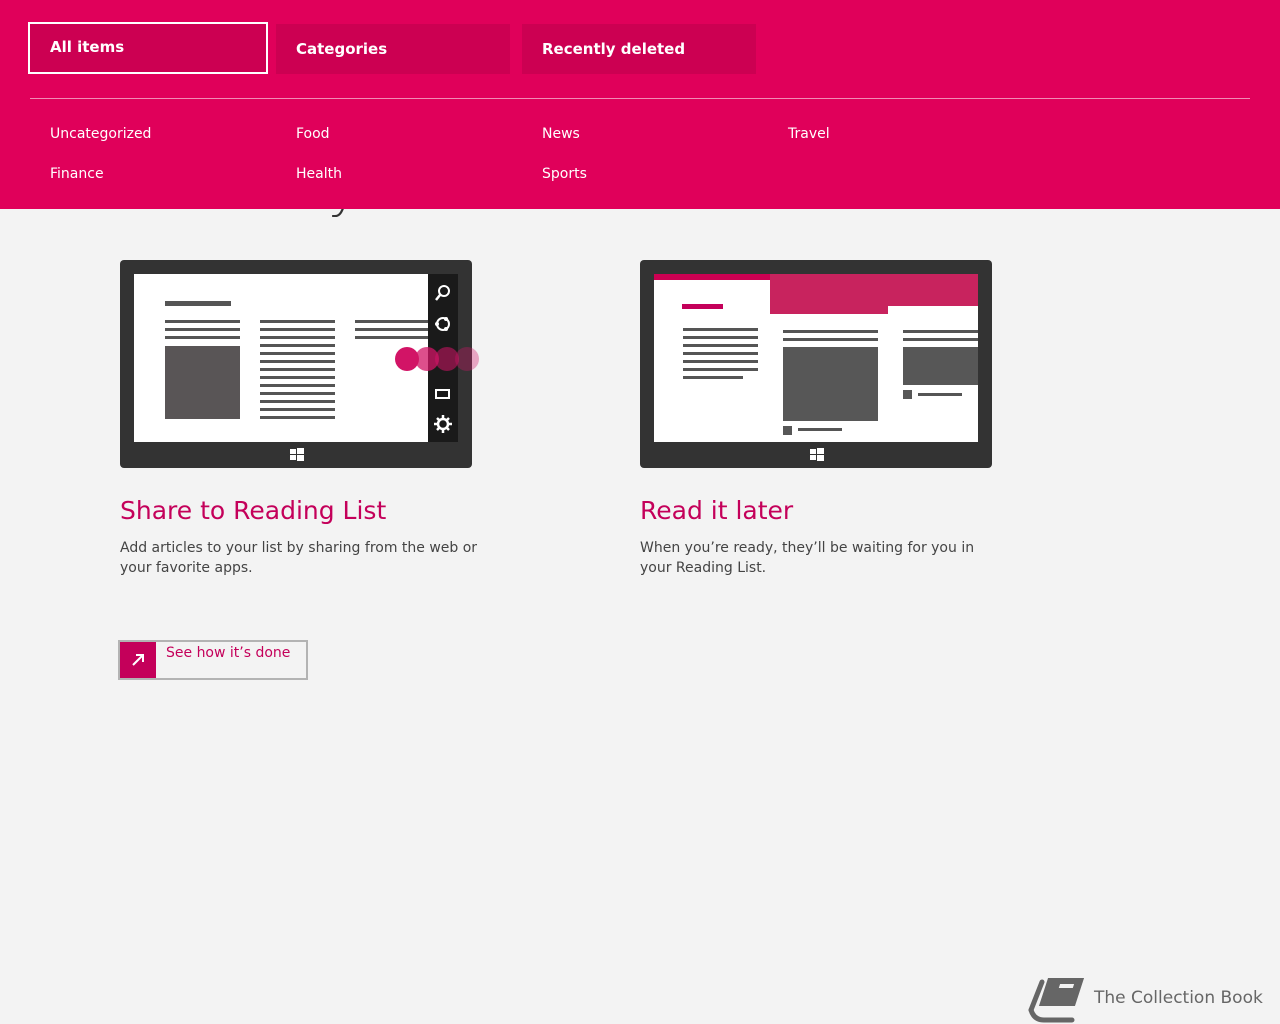 The height and width of the screenshot is (1024, 1280). Describe the element at coordinates (253, 510) in the screenshot. I see `feature-title-share: Share to Reading List` at that location.